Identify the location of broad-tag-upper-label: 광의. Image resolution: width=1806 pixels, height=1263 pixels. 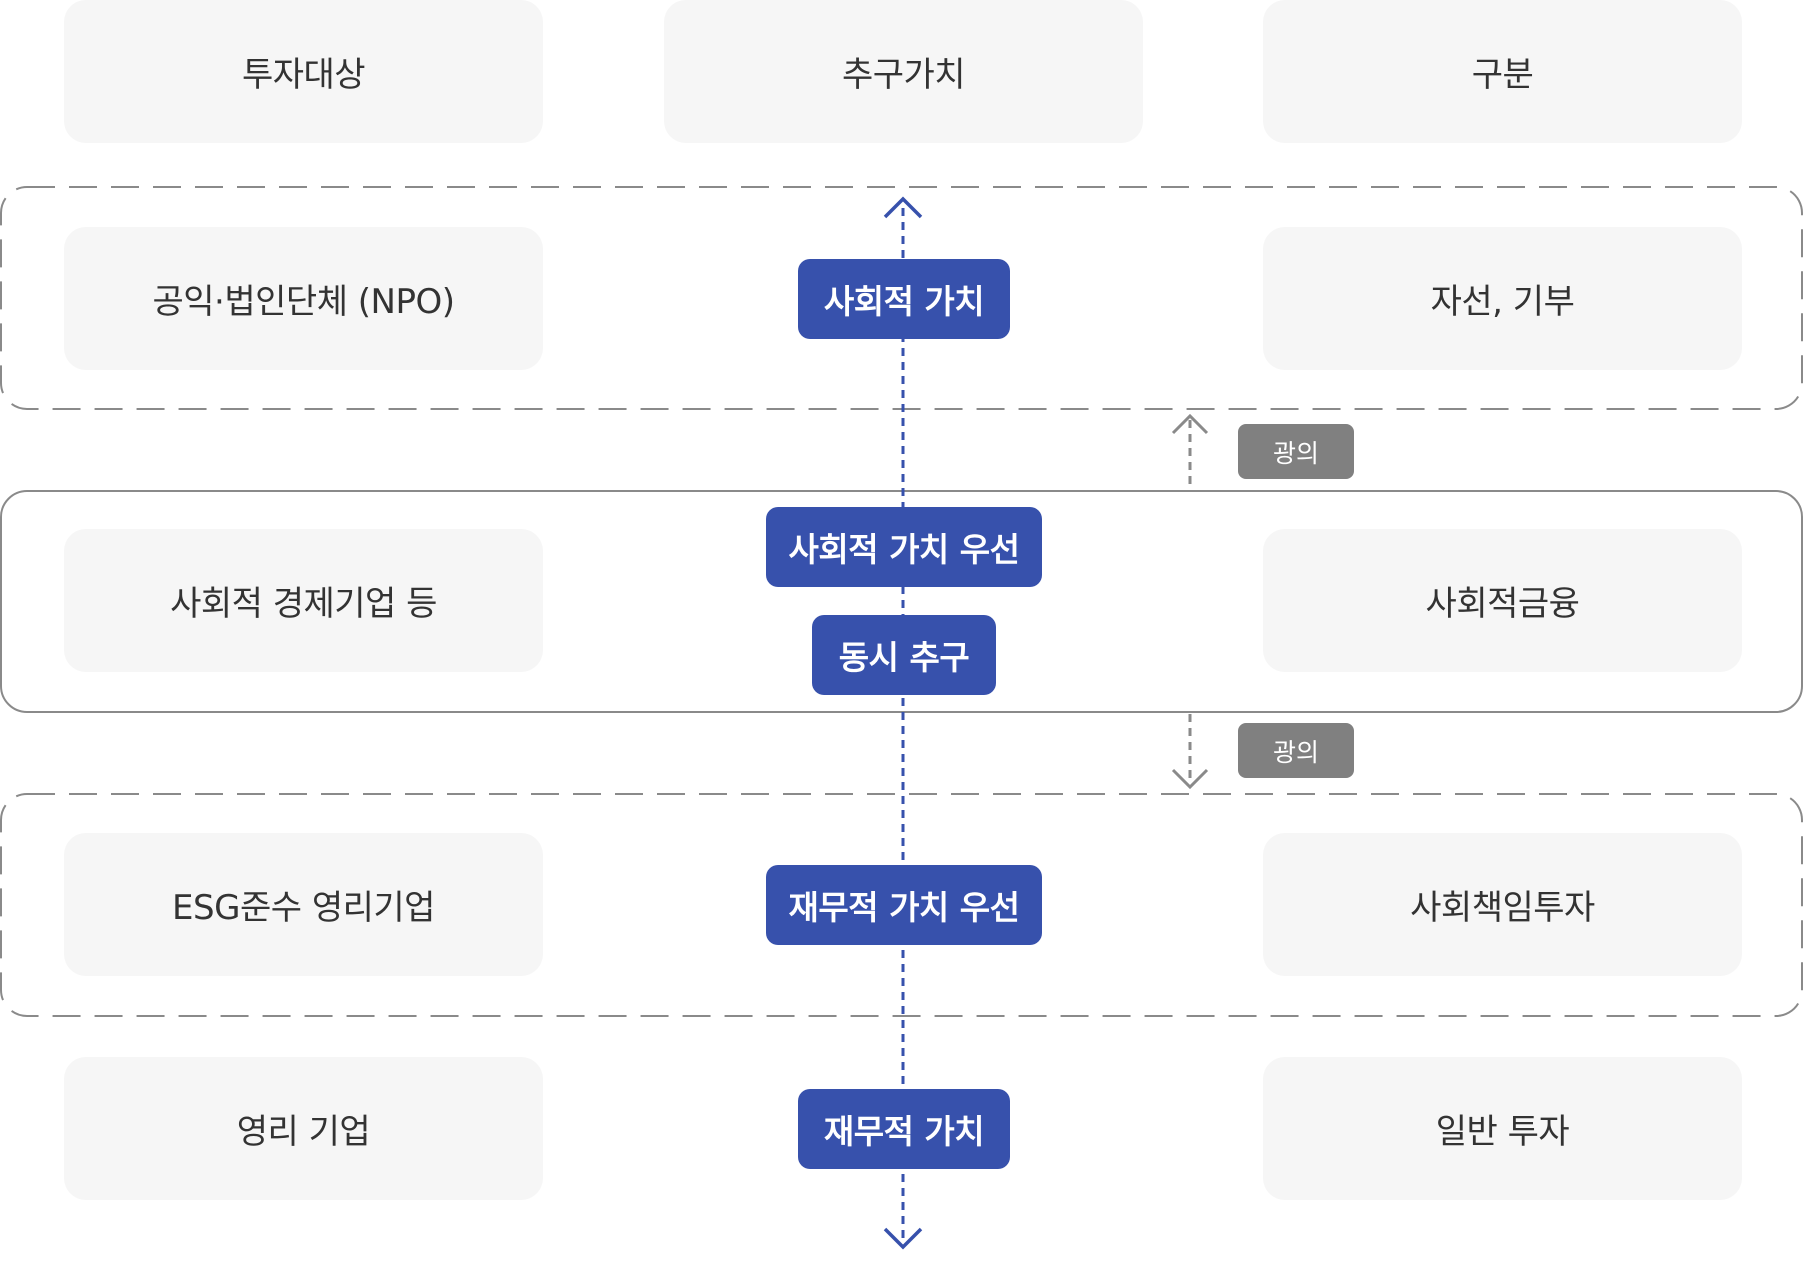
(1295, 453).